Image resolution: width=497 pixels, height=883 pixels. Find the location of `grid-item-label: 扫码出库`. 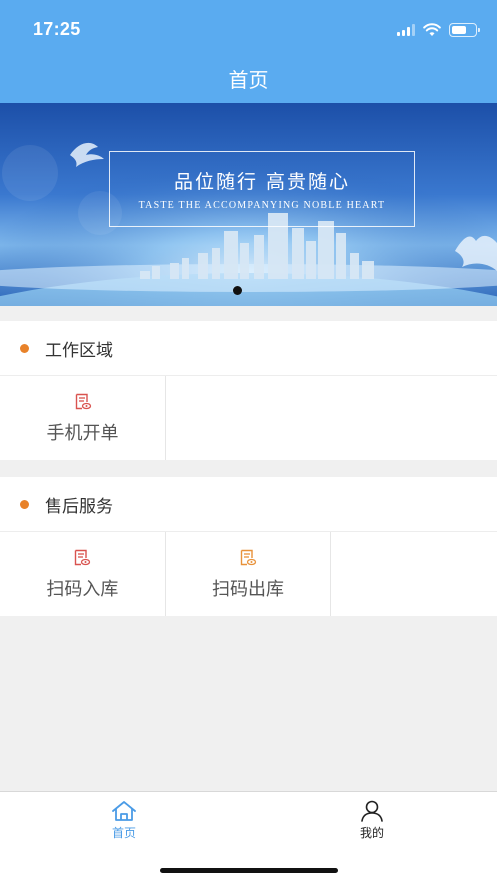

grid-item-label: 扫码出库 is located at coordinates (248, 589).